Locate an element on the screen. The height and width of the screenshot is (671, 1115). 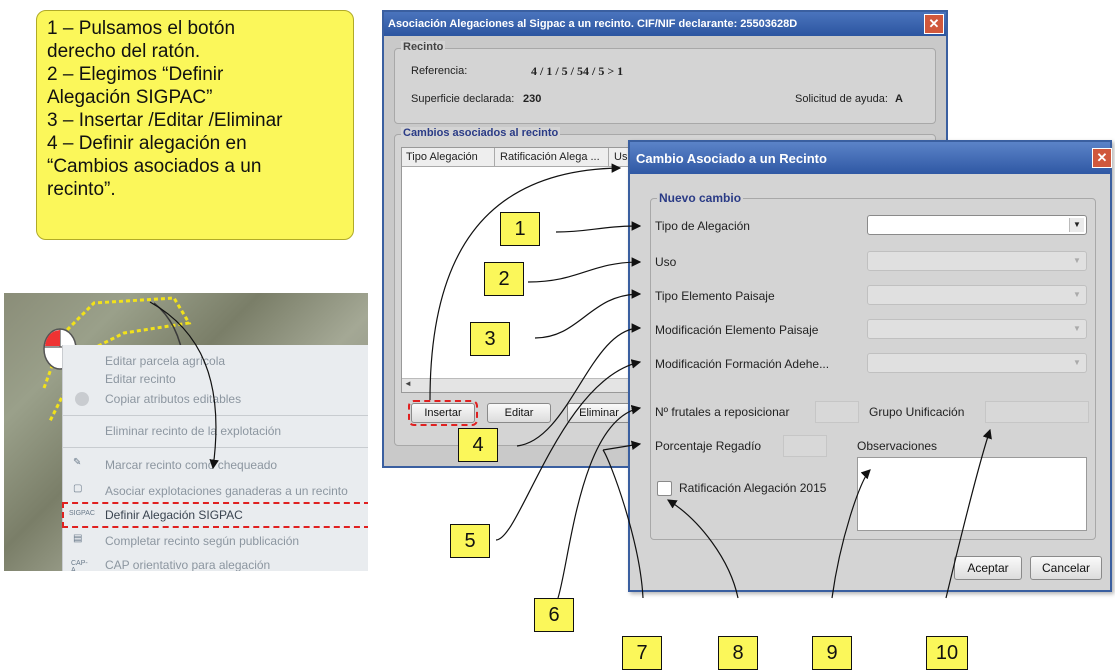
callout-2: 2 is located at coordinates (504, 279).